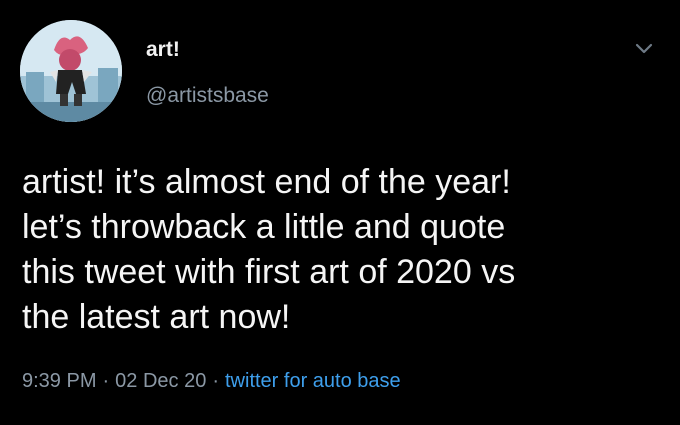 Image resolution: width=680 pixels, height=425 pixels. What do you see at coordinates (269, 272) in the screenshot?
I see `tweet-text-line: this tweet with first art of 2020 vs` at bounding box center [269, 272].